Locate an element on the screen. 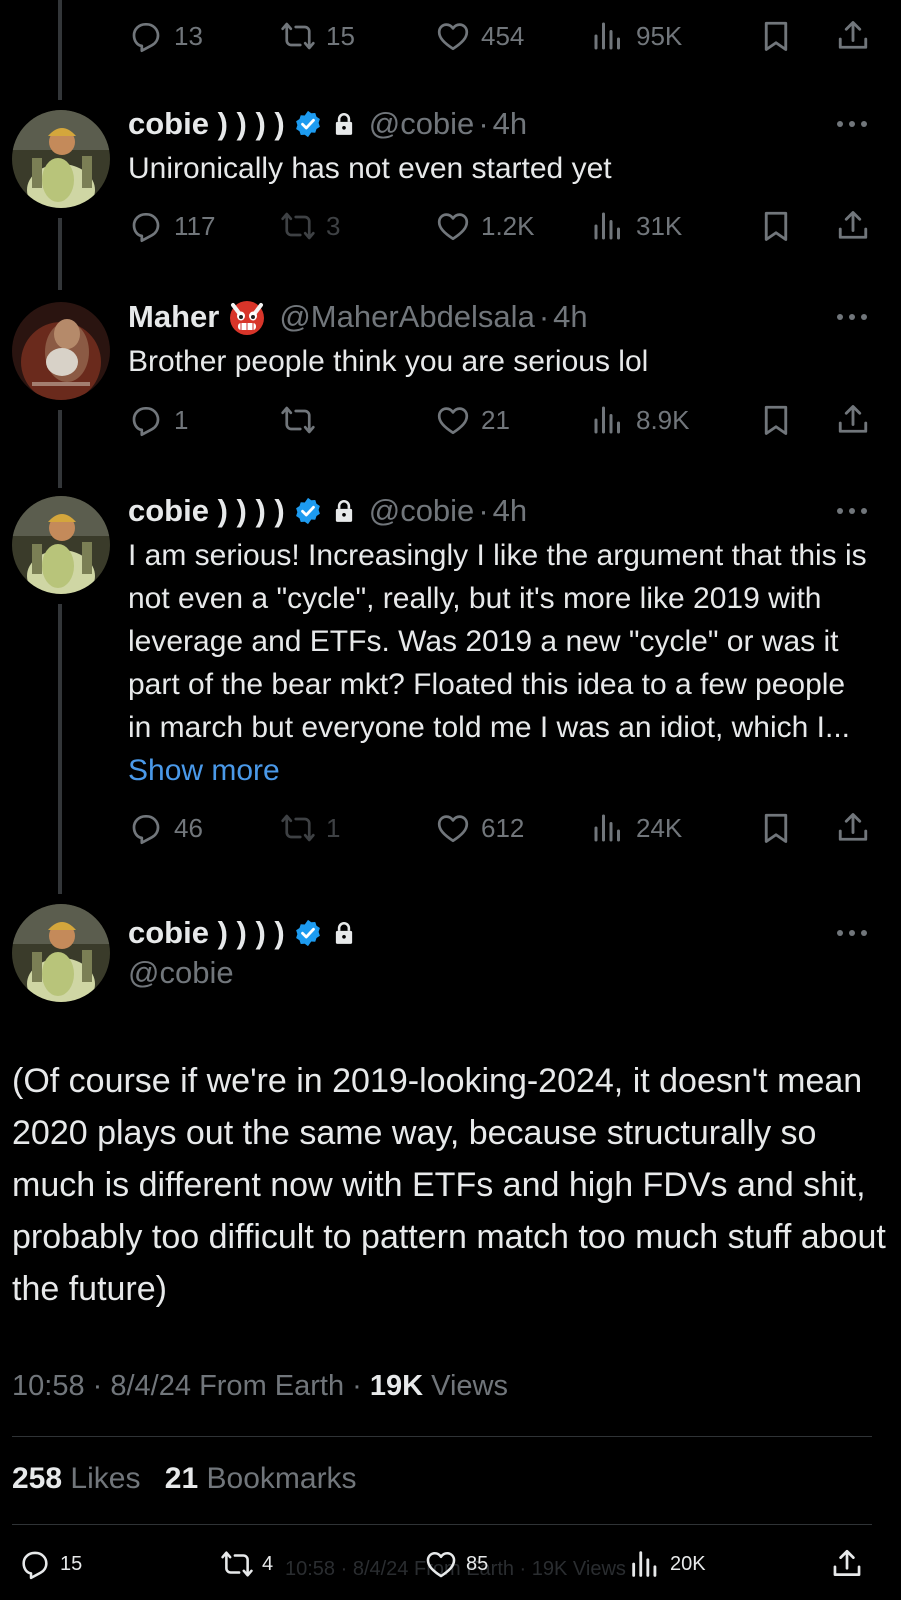 Image resolution: width=901 pixels, height=1600 pixels. tweet-header: cobie ) ) ) ) is located at coordinates (242, 933).